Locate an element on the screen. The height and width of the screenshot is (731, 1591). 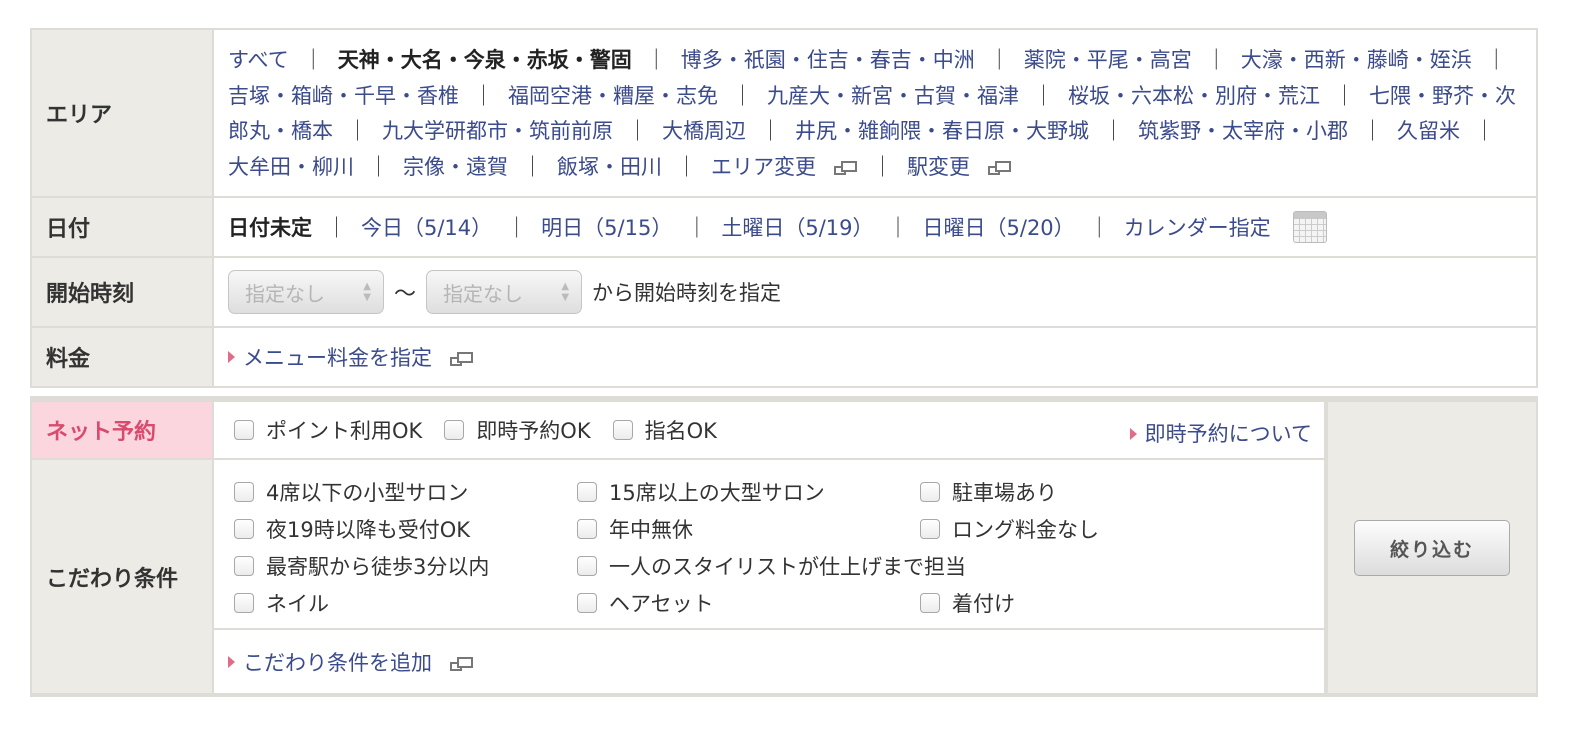
area-link-ohashi: 大橋周辺 is located at coordinates (704, 131).